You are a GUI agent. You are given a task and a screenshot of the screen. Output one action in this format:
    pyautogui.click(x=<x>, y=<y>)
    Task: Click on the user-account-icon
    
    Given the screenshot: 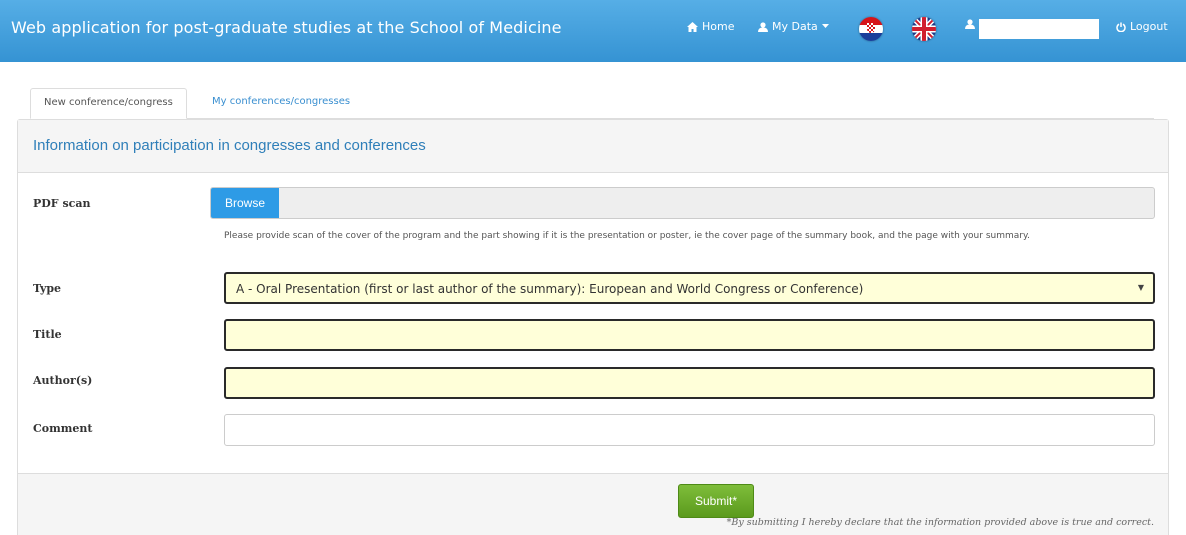 What is the action you would take?
    pyautogui.click(x=970, y=24)
    